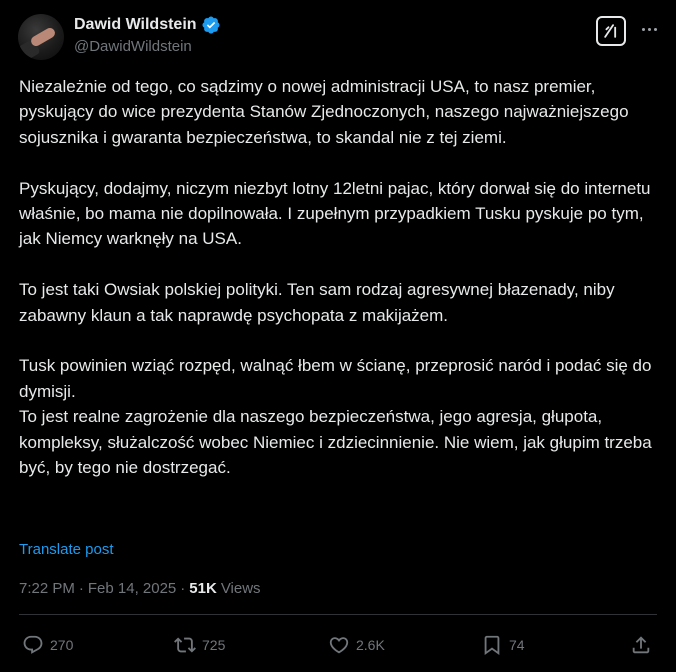 Image resolution: width=676 pixels, height=672 pixels. What do you see at coordinates (47, 645) in the screenshot?
I see `reply-button: 270` at bounding box center [47, 645].